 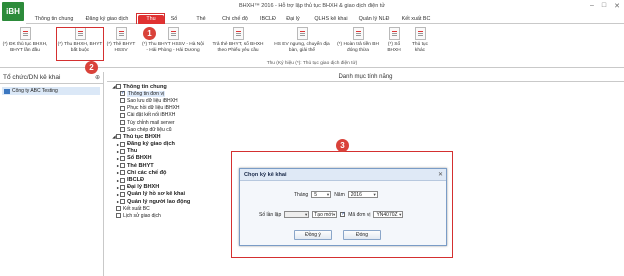 I want to click on tree-node-general: ◢ Thông tin chung, so click(x=182, y=86).